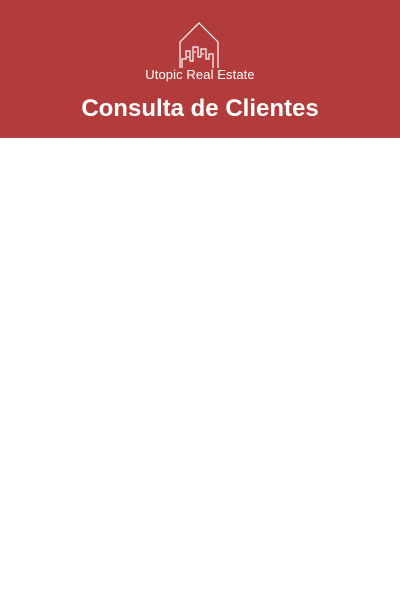 This screenshot has width=400, height=600. I want to click on page-title: Consulta de Clientes, so click(200, 108).